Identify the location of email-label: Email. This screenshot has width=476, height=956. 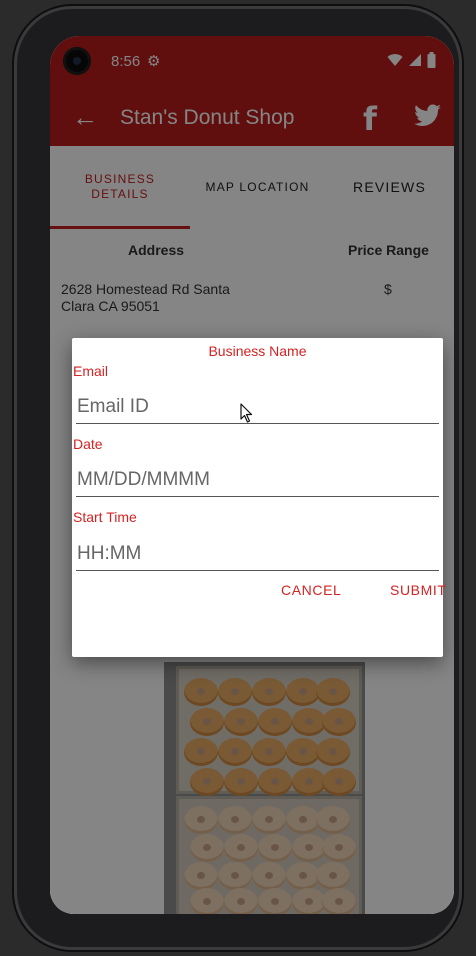
(91, 371).